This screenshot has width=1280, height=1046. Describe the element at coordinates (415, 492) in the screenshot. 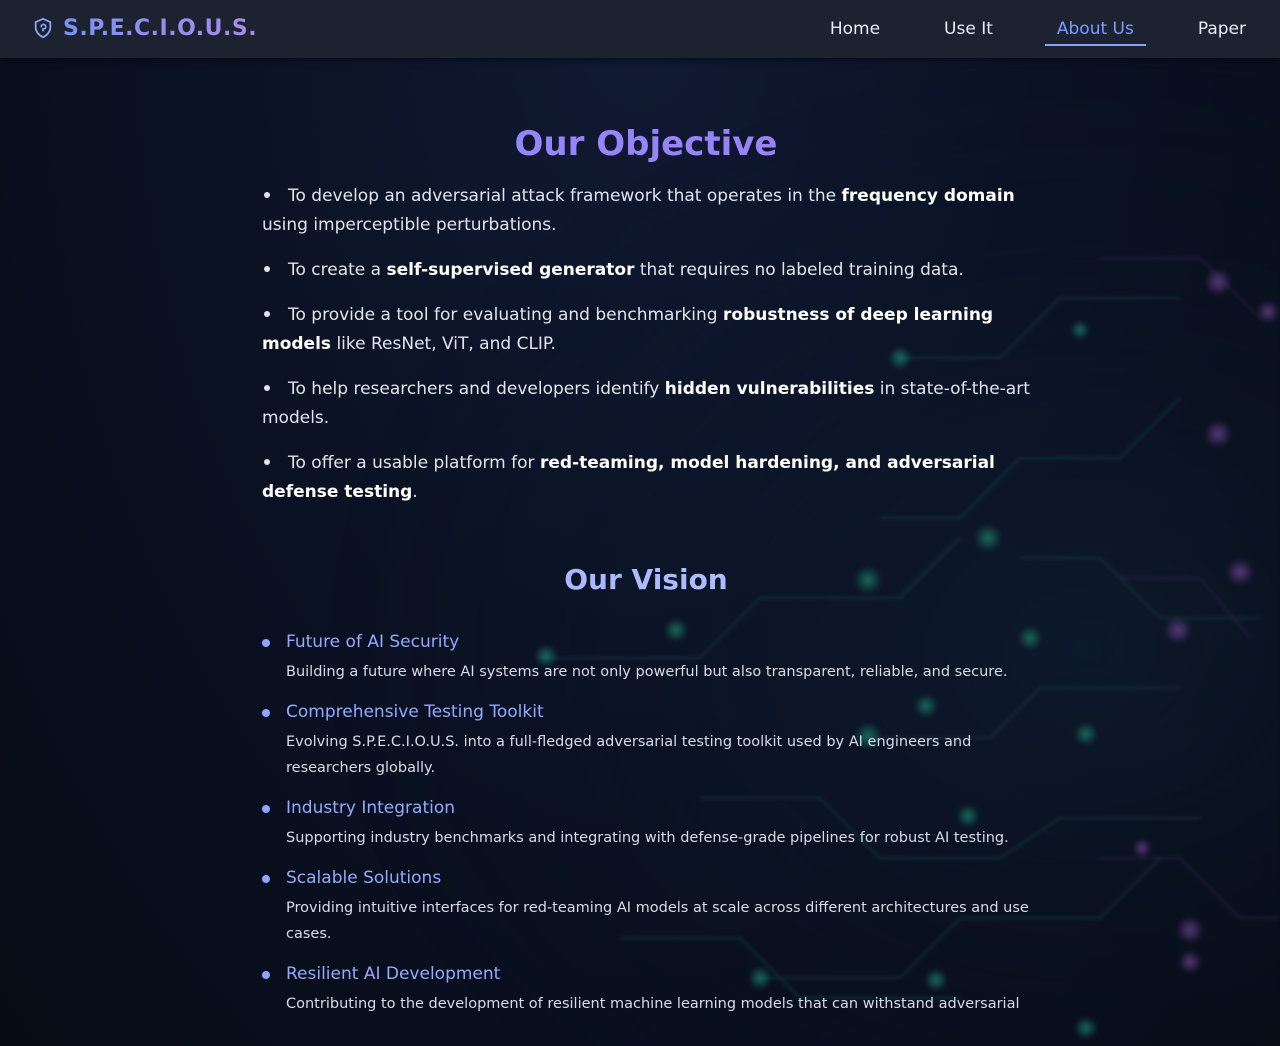

I see `objective-text: .` at that location.